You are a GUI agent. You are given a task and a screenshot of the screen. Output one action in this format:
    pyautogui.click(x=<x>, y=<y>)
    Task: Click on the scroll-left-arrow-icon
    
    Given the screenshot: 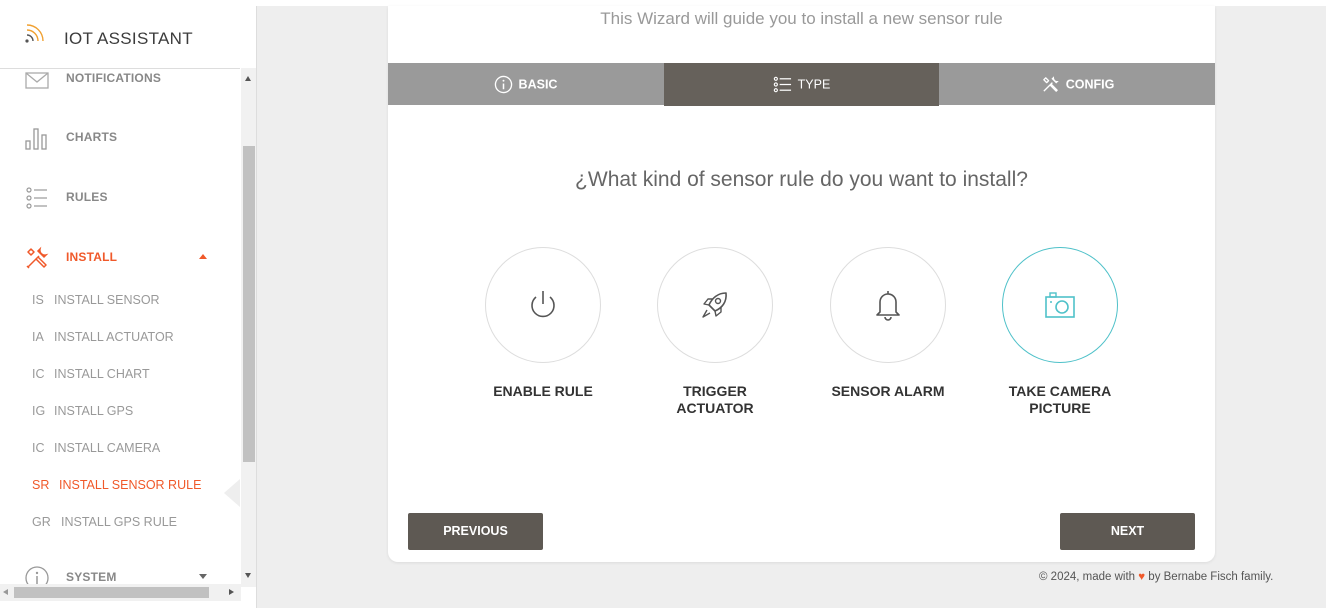 What is the action you would take?
    pyautogui.click(x=5, y=592)
    